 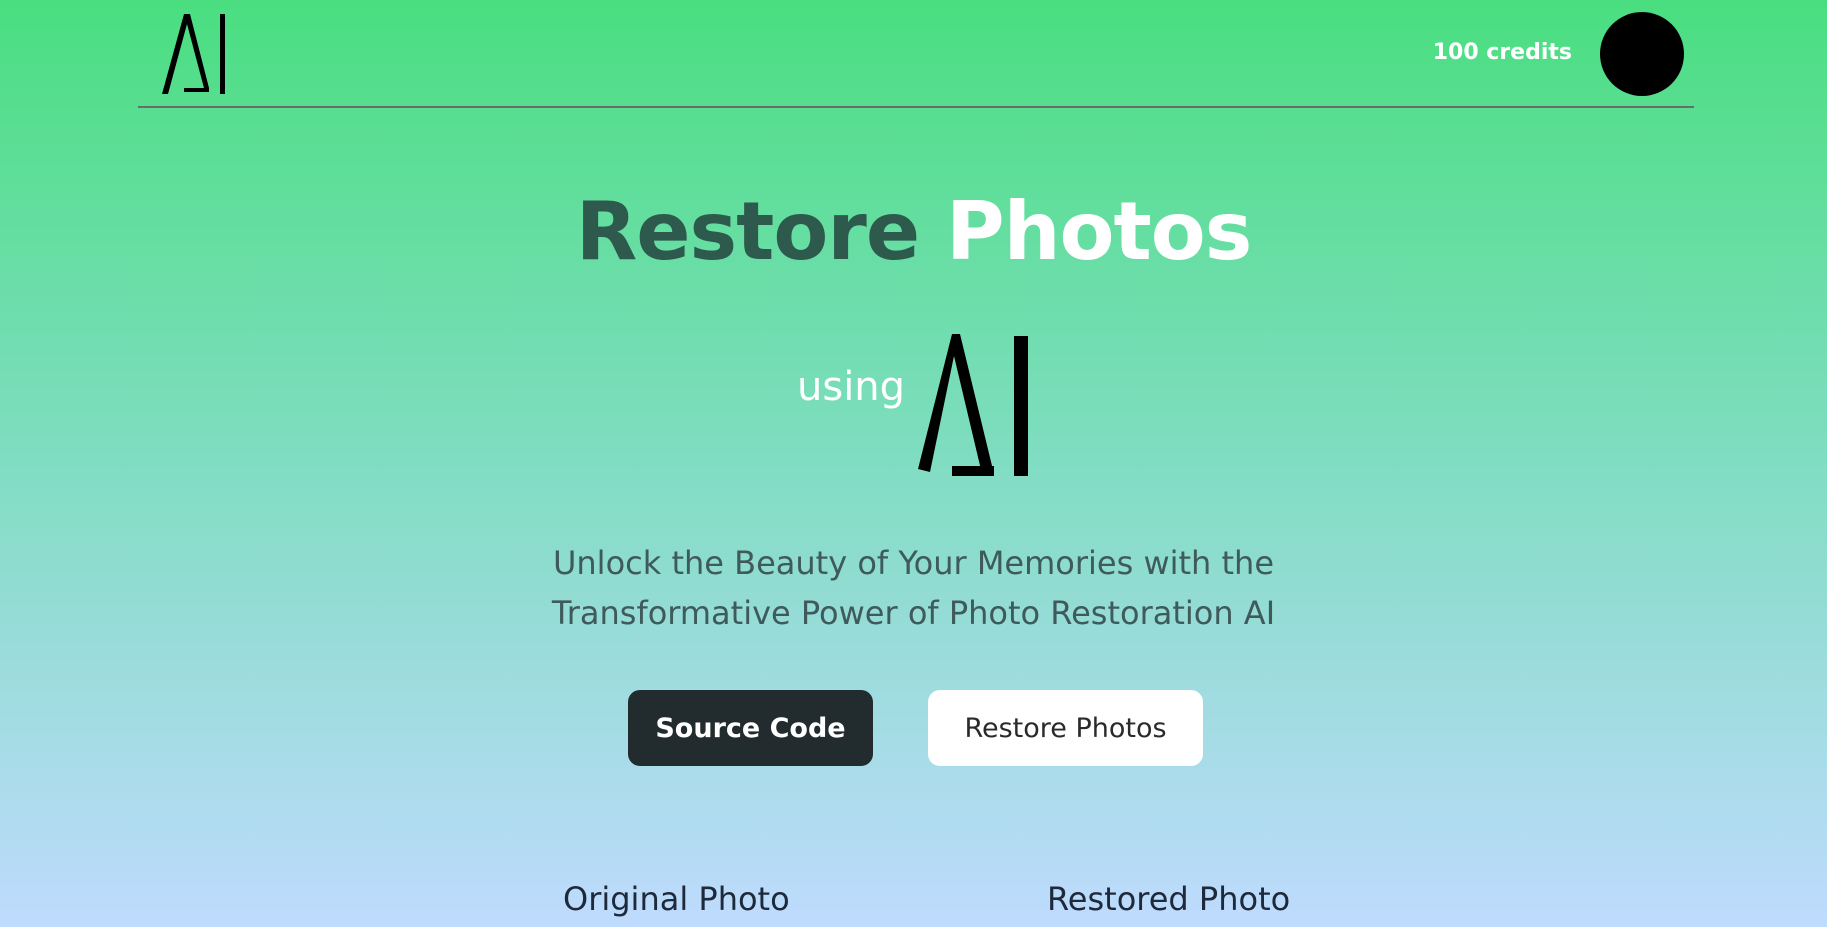 What do you see at coordinates (750, 728) in the screenshot?
I see `source-code-button: Source Code` at bounding box center [750, 728].